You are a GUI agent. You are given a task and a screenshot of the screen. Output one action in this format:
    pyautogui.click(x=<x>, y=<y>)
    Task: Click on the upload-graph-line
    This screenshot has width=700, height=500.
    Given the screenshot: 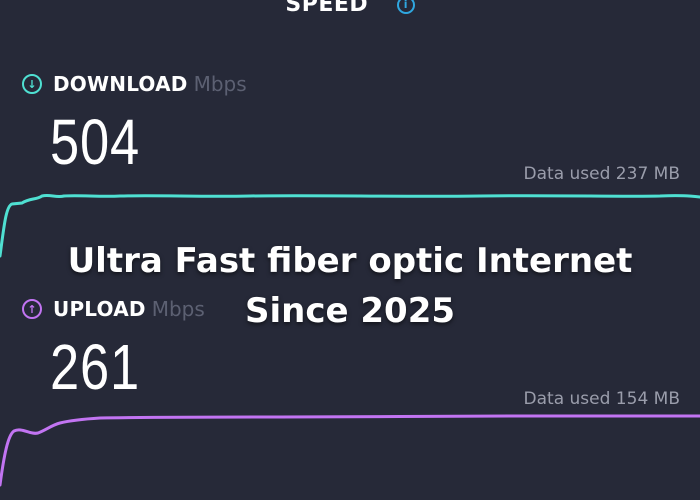 What is the action you would take?
    pyautogui.click(x=350, y=450)
    